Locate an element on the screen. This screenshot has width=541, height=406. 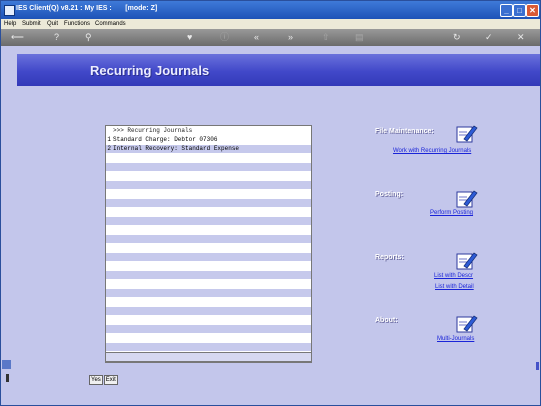
side-tab is located at coordinates (6, 364).